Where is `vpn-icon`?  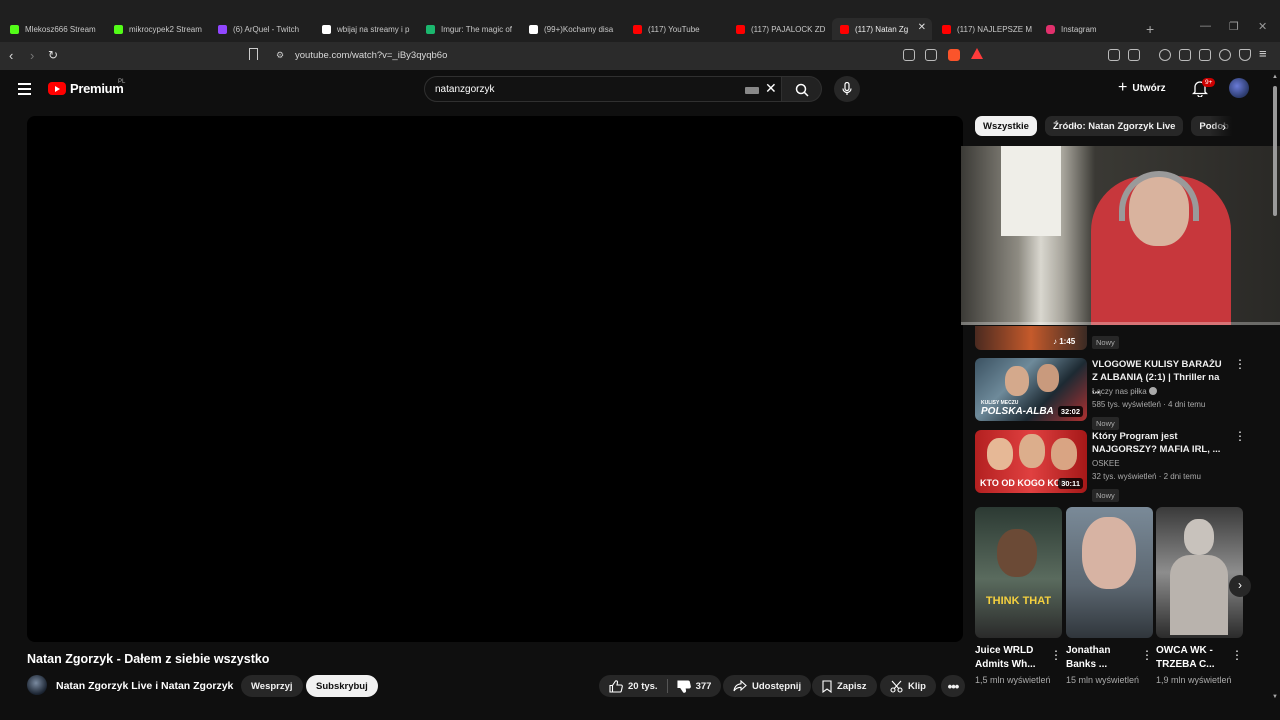
vpn-icon is located at coordinates (1245, 55).